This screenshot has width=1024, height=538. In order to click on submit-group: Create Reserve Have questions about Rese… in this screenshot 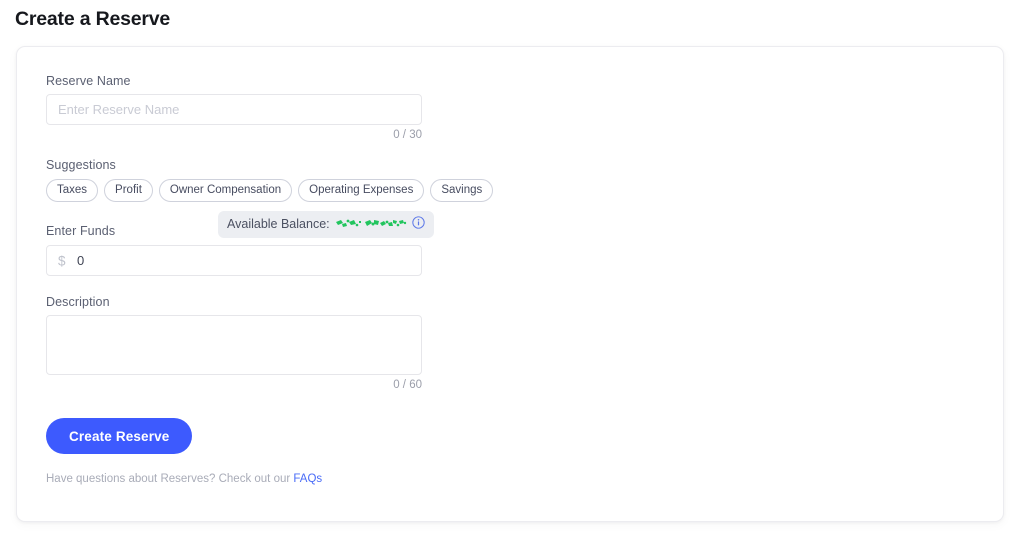, I will do `click(256, 451)`.